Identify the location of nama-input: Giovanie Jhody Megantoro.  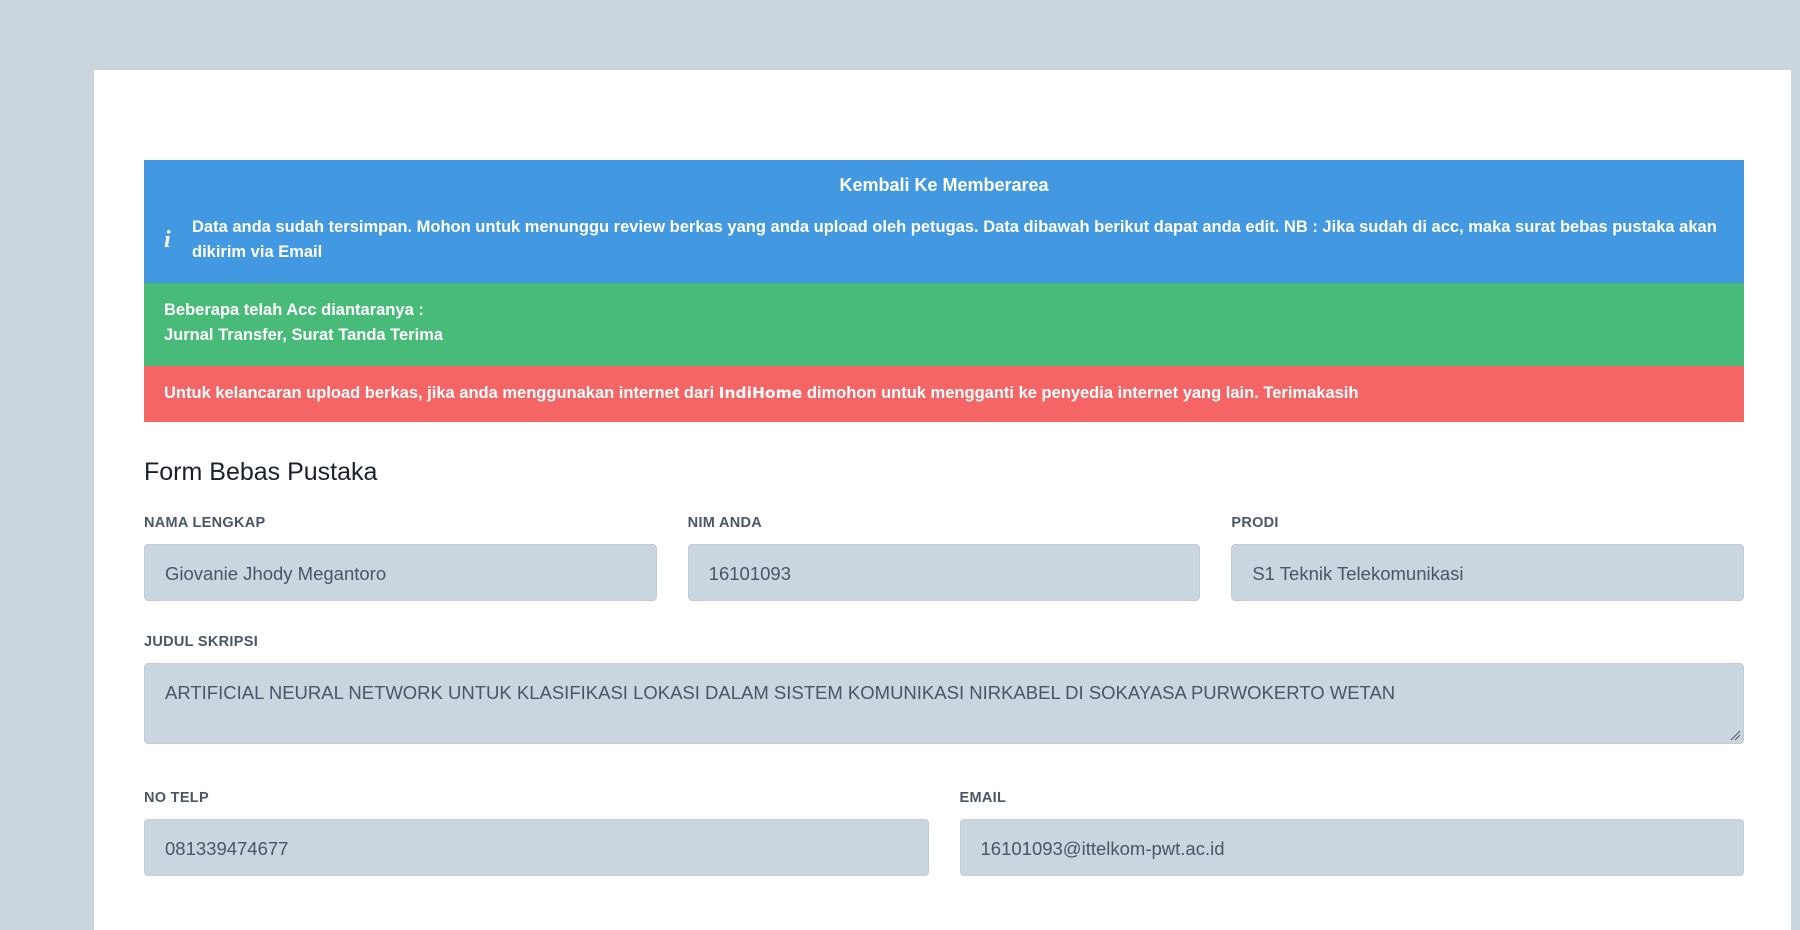
(400, 572).